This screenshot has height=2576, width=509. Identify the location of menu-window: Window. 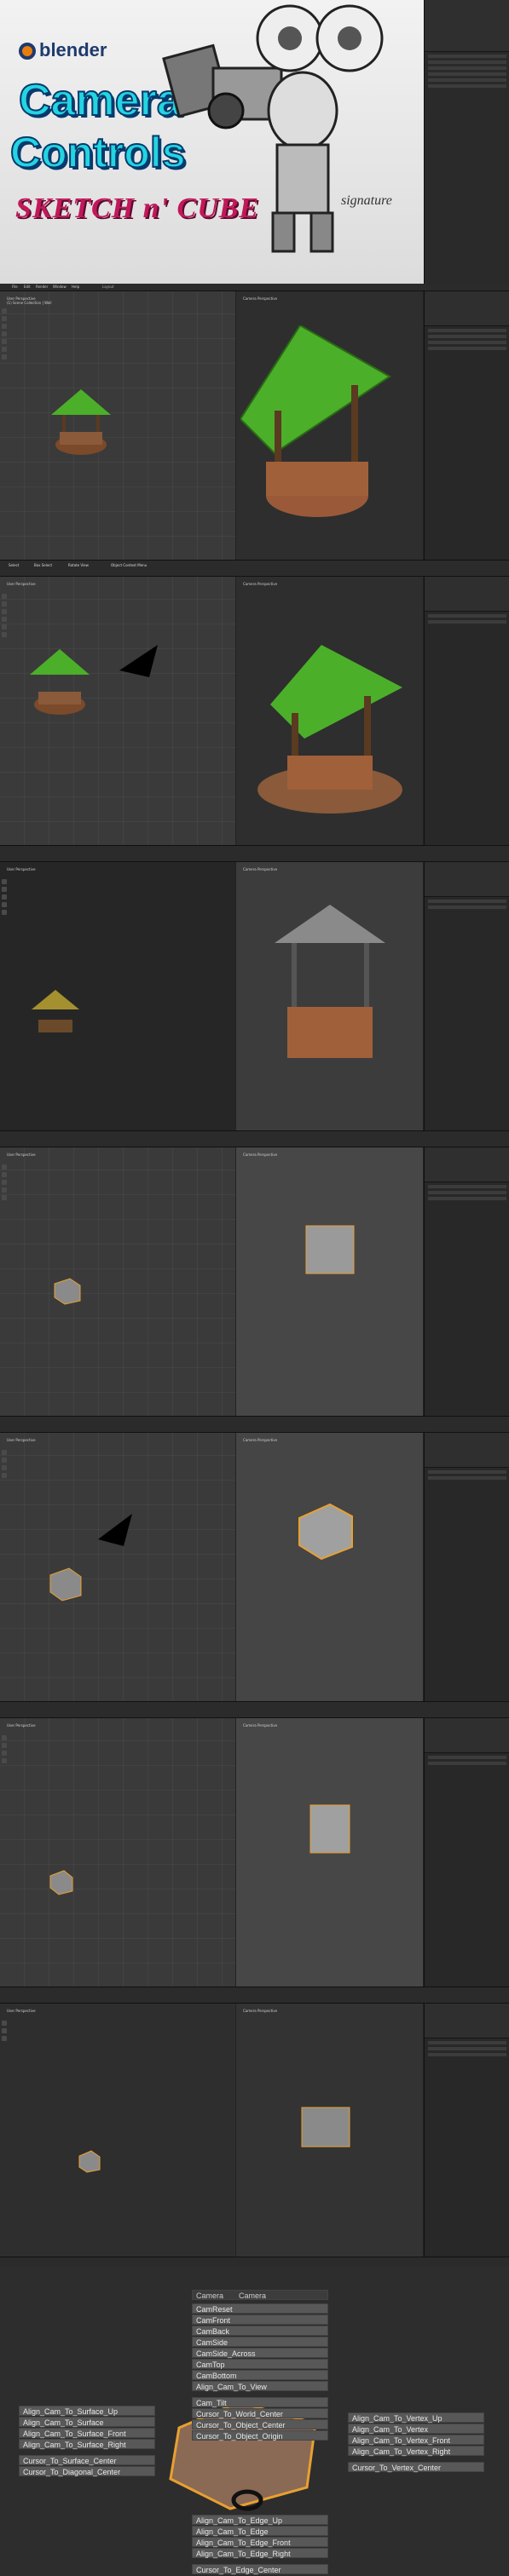
(60, 287).